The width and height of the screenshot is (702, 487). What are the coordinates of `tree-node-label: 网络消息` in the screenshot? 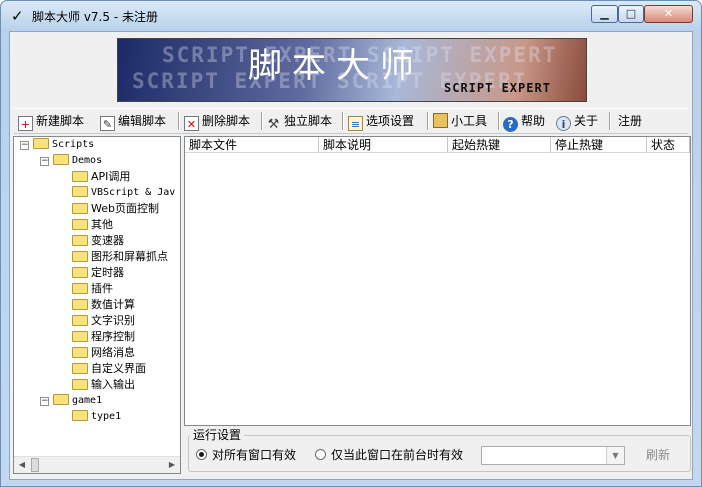 It's located at (113, 352).